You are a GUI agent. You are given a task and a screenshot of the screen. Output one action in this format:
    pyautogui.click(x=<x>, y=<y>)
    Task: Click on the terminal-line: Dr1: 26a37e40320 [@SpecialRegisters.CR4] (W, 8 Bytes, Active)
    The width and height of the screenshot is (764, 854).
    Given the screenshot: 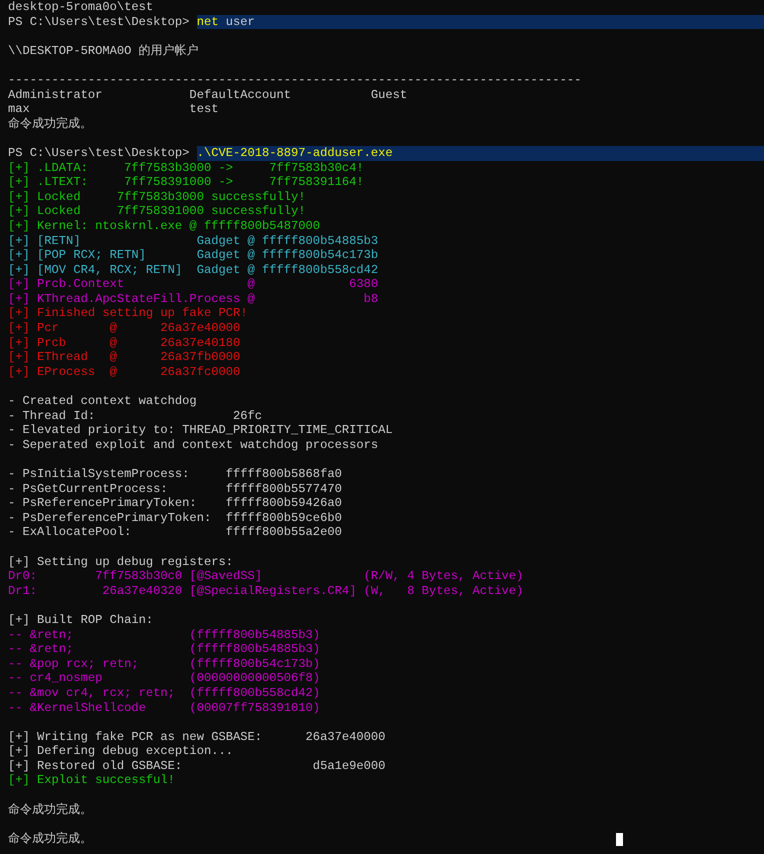 What is the action you would take?
    pyautogui.click(x=266, y=591)
    